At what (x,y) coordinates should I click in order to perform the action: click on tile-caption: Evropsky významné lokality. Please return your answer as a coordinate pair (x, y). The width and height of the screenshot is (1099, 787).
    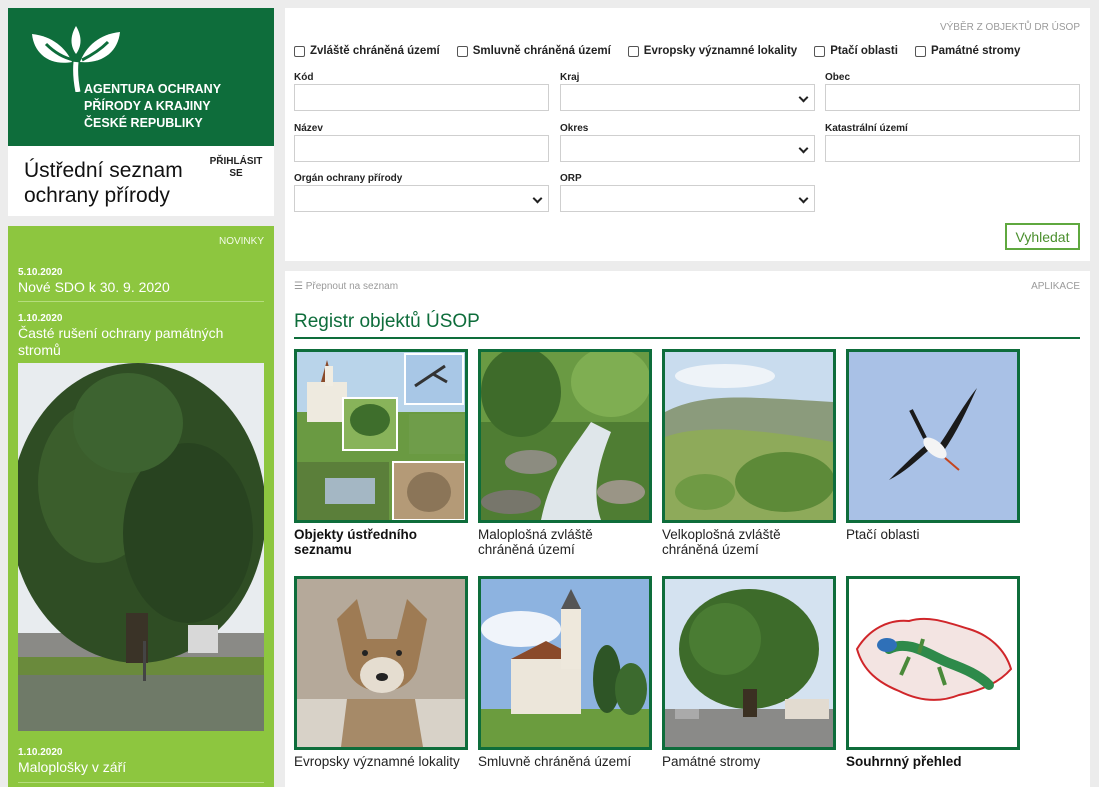
    Looking at the image, I should click on (381, 761).